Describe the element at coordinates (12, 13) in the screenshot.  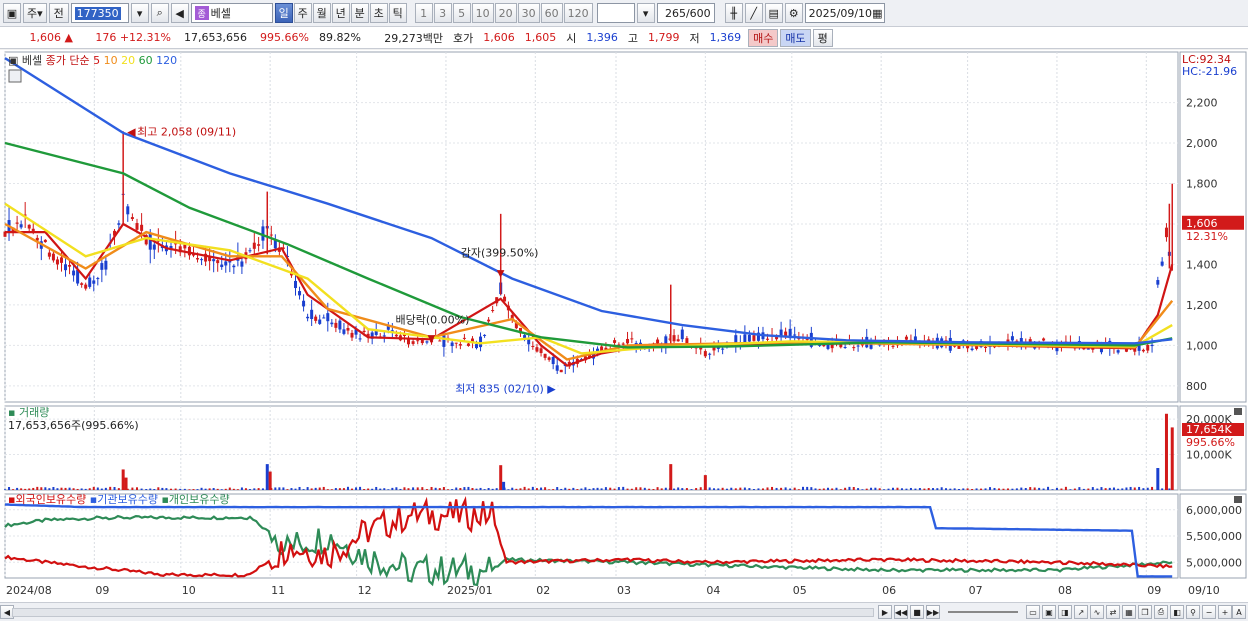
I see `window-icon: ▣` at that location.